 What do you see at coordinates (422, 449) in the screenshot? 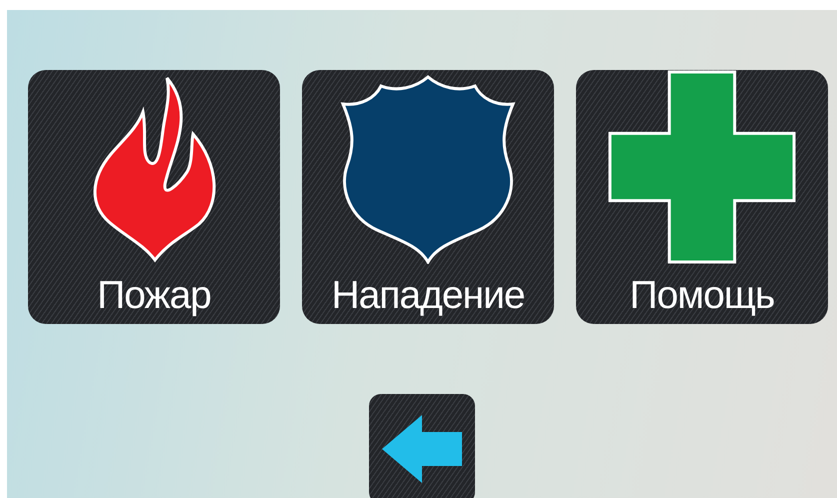
I see `arrow-left-icon` at bounding box center [422, 449].